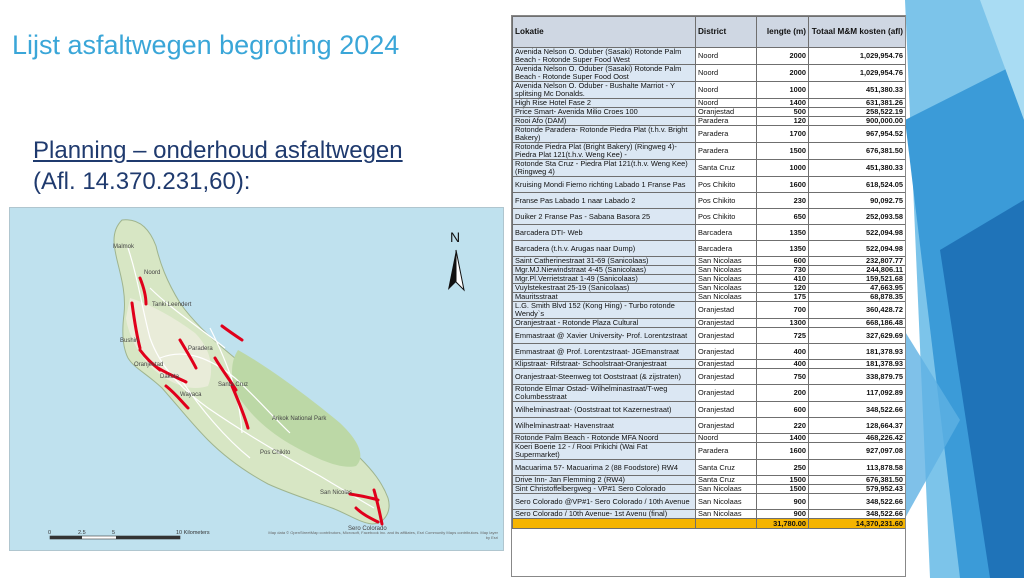 This screenshot has width=1024, height=578. What do you see at coordinates (726, 467) in the screenshot?
I see `cell-district: Santa Cruz` at bounding box center [726, 467].